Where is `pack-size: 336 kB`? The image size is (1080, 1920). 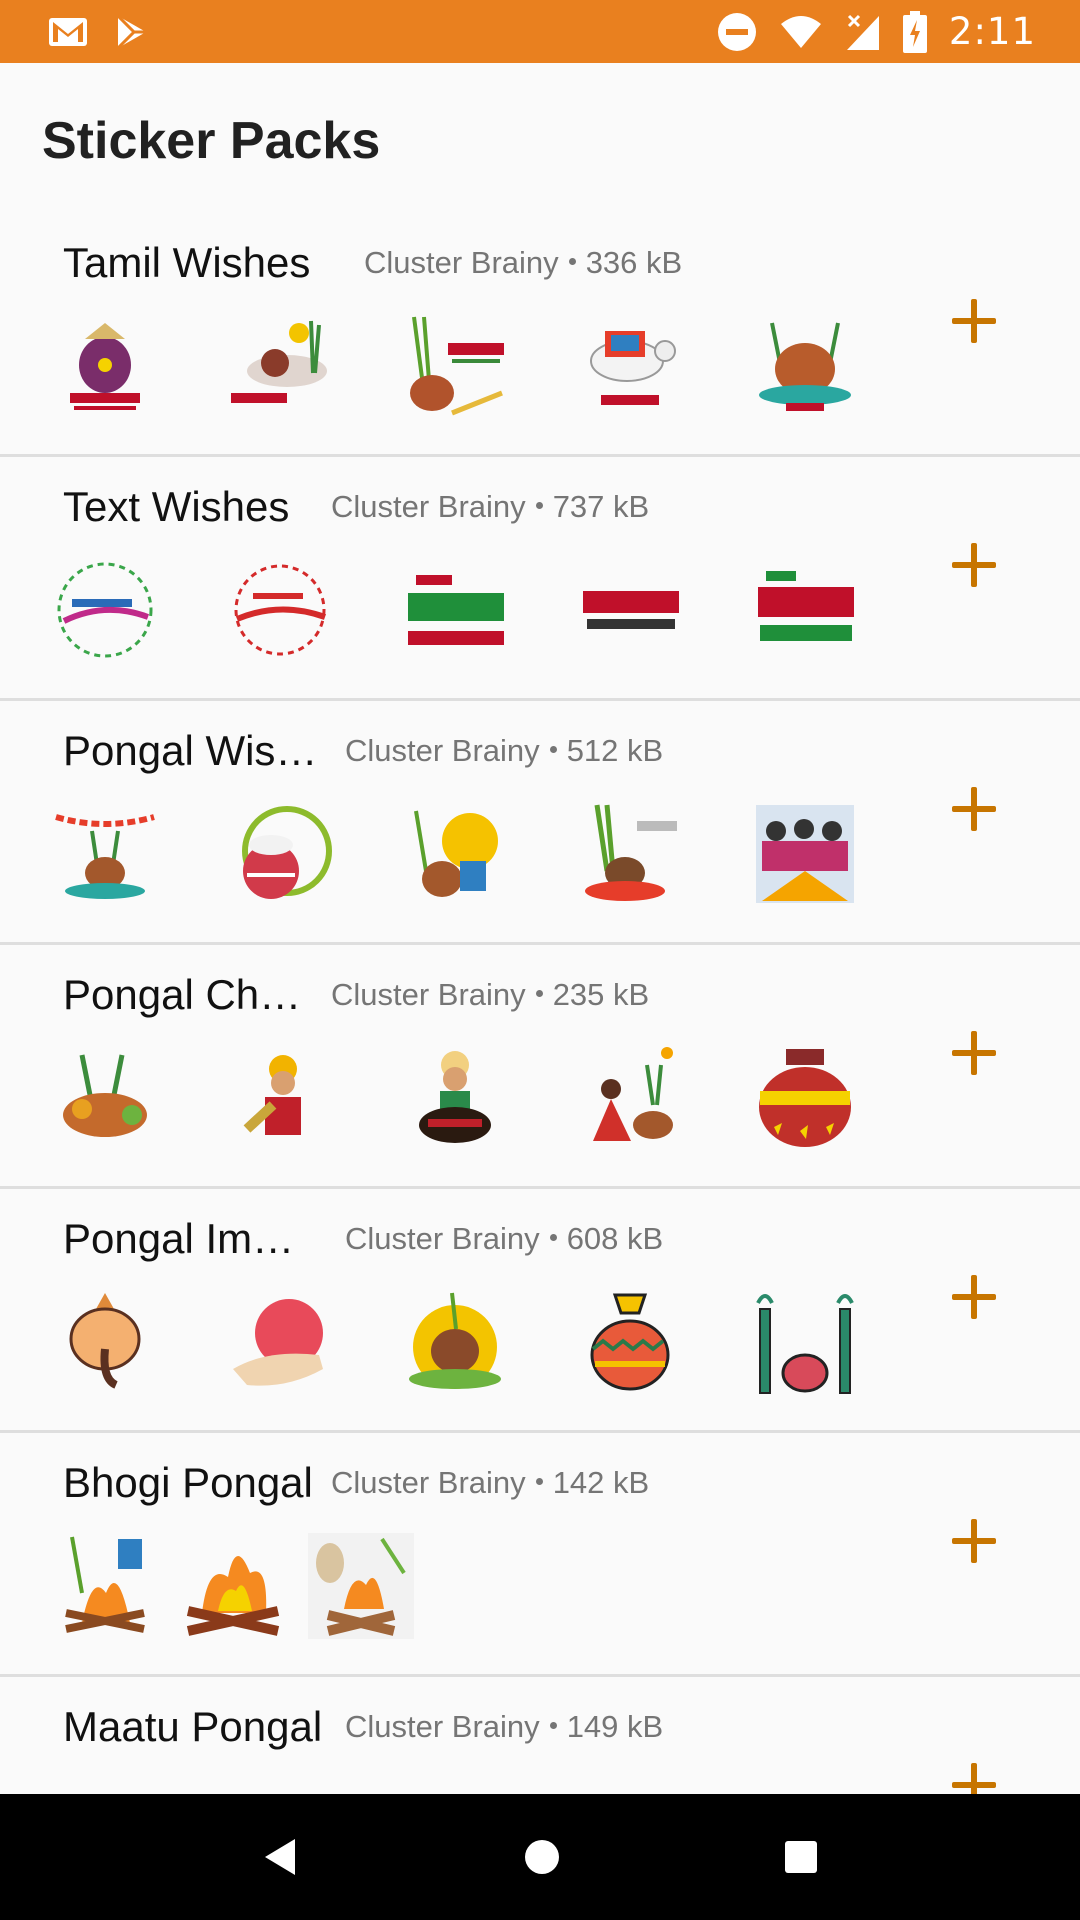
pack-size: 336 kB is located at coordinates (634, 262).